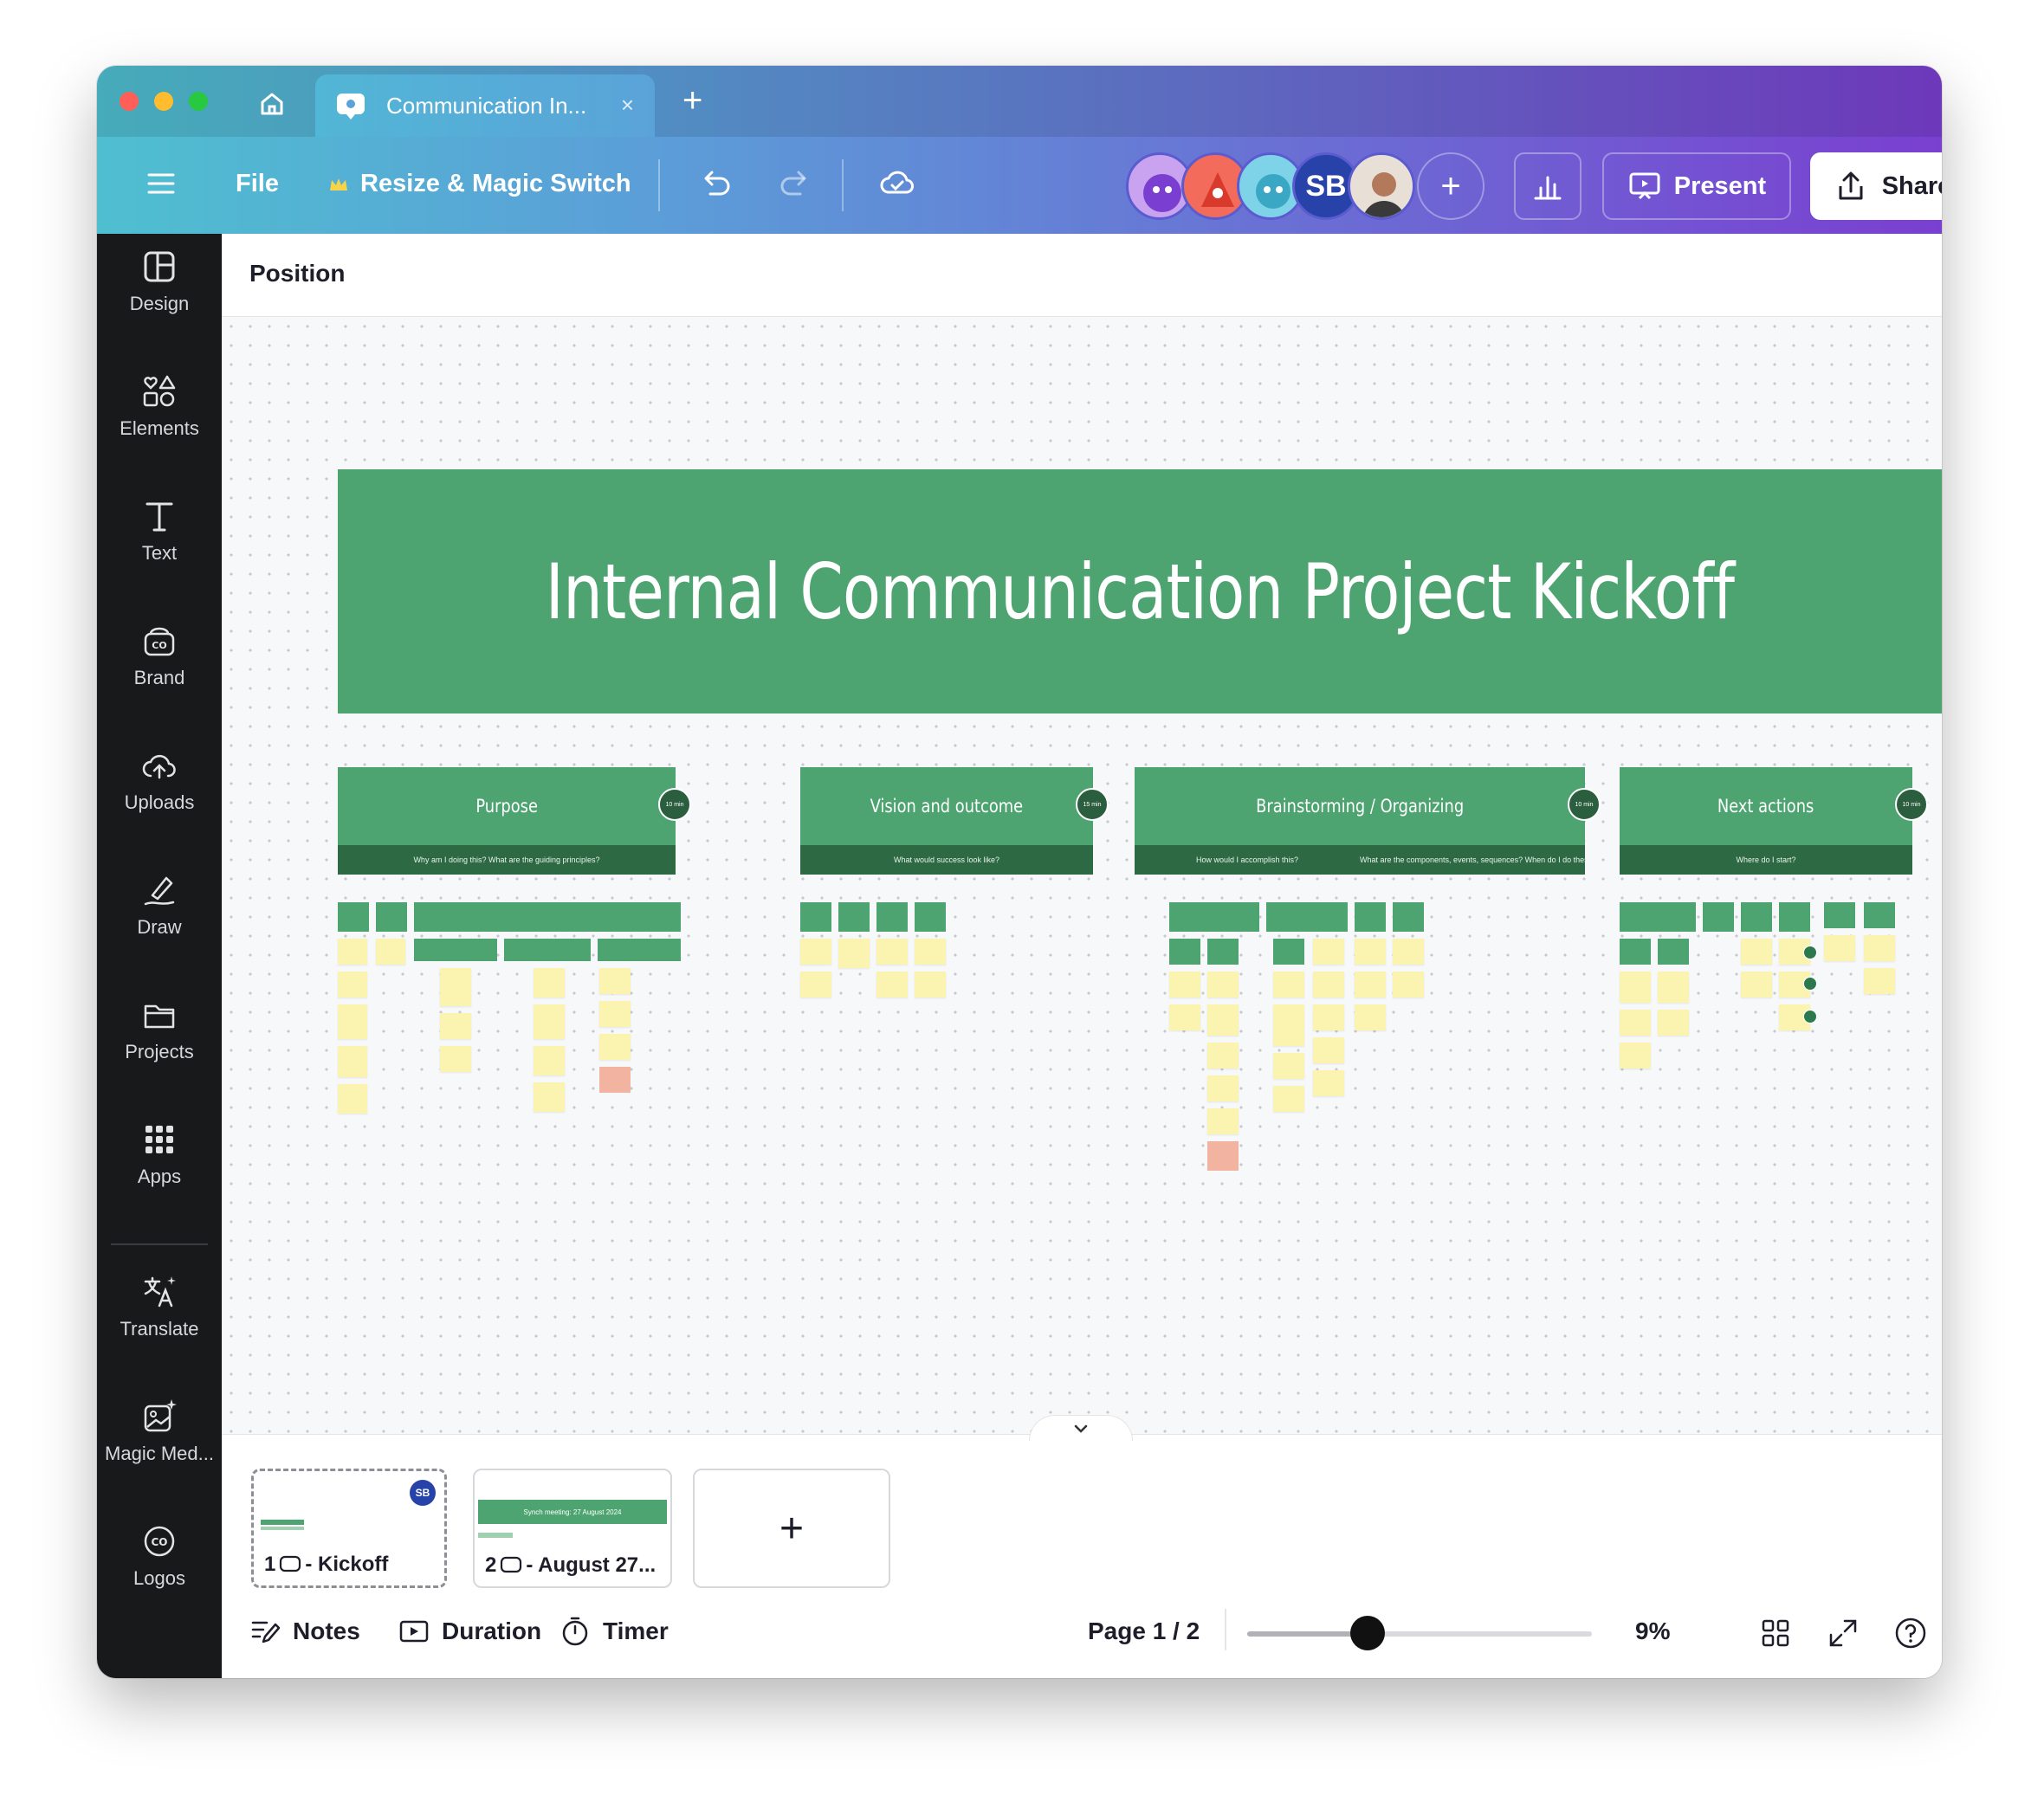 The height and width of the screenshot is (1808, 2044). I want to click on zoom-slider, so click(1419, 1634).